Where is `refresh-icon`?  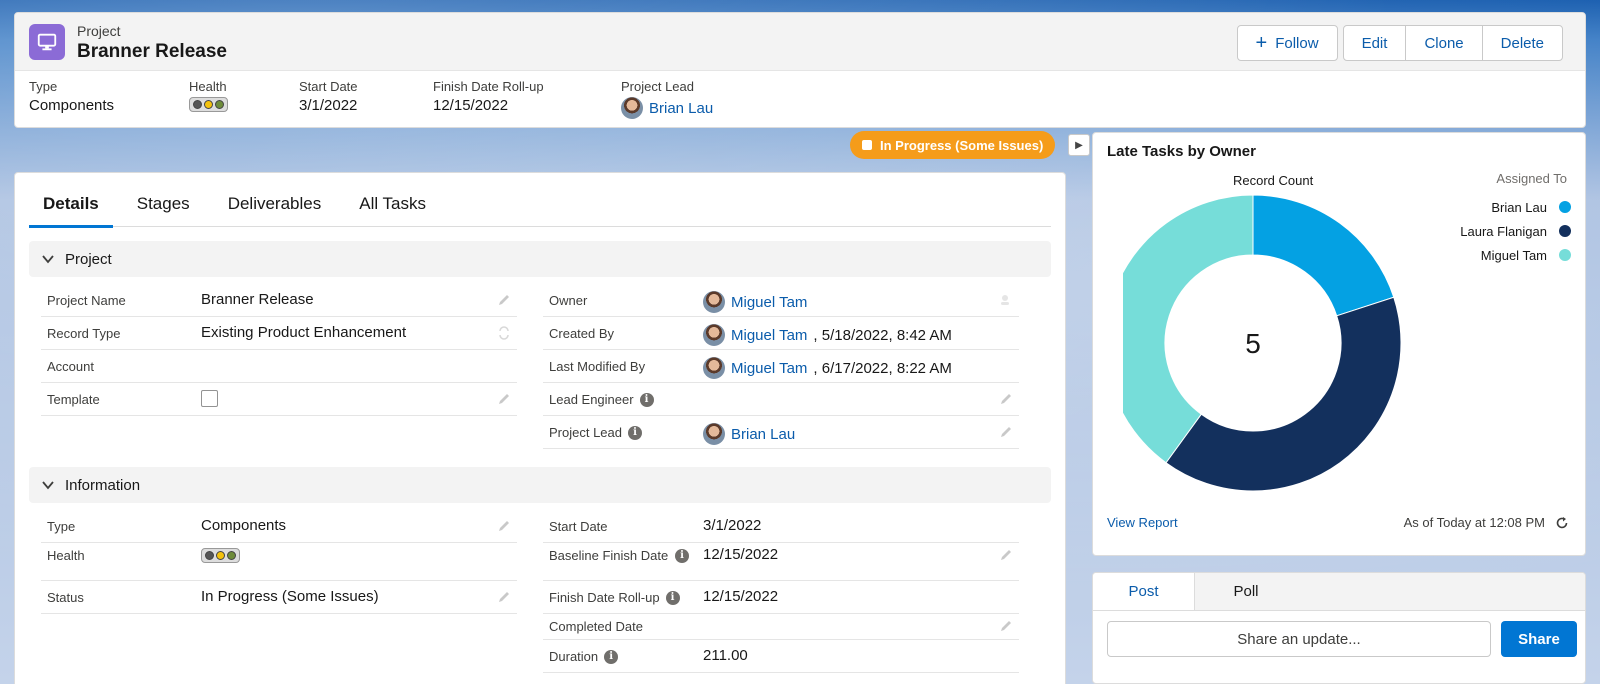
refresh-icon is located at coordinates (1562, 523).